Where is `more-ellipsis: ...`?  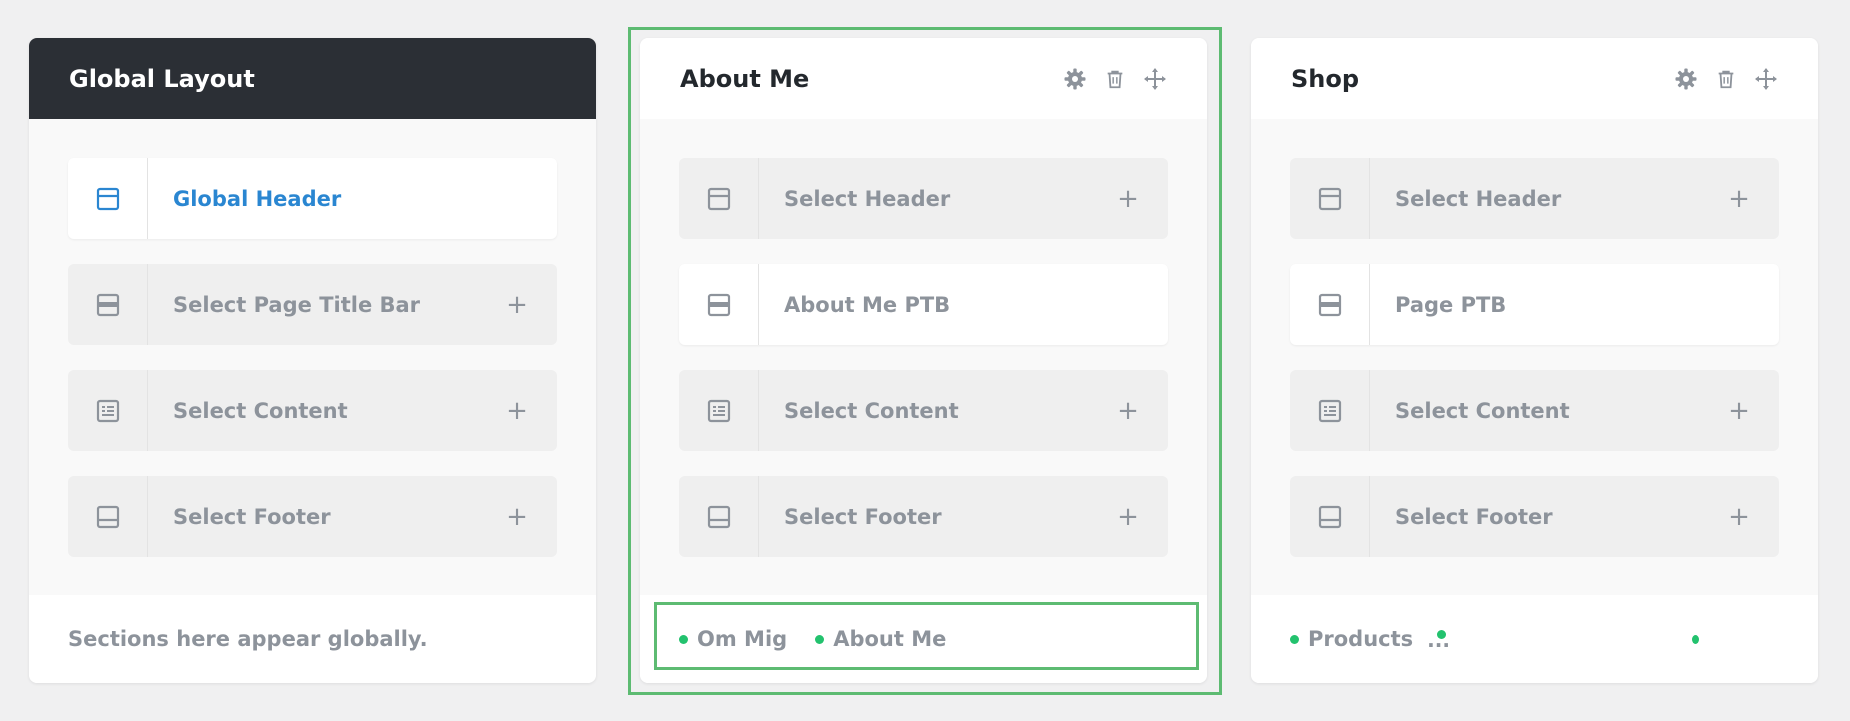
more-ellipsis: ... is located at coordinates (1438, 640).